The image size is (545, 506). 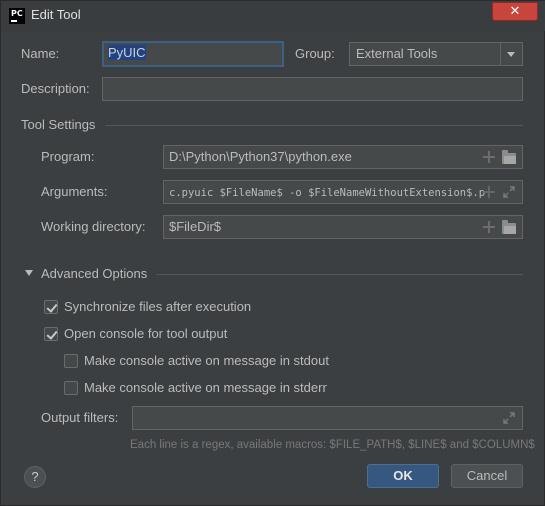 What do you see at coordinates (17, 16) in the screenshot?
I see `pycharm-app-icon: PC` at bounding box center [17, 16].